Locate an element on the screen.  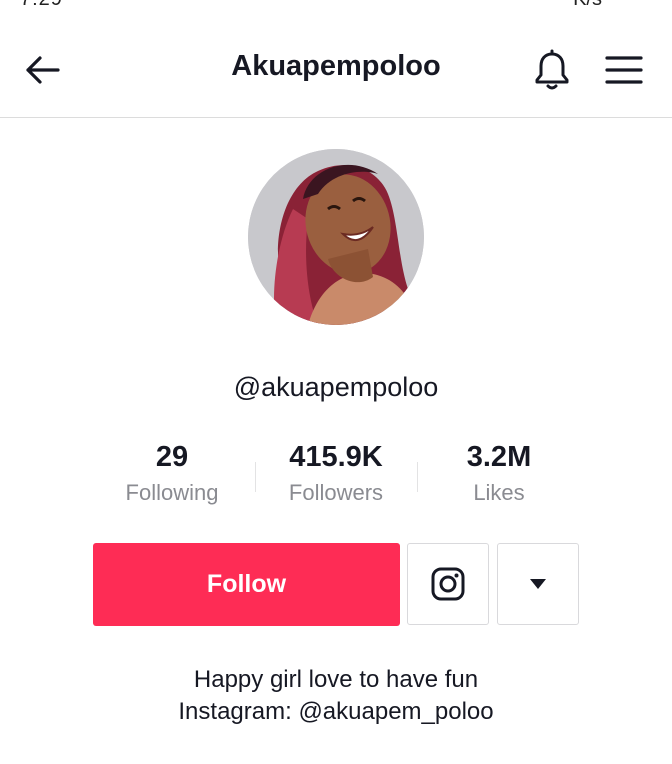
top-bar: Akuapempoloo is located at coordinates (336, 69).